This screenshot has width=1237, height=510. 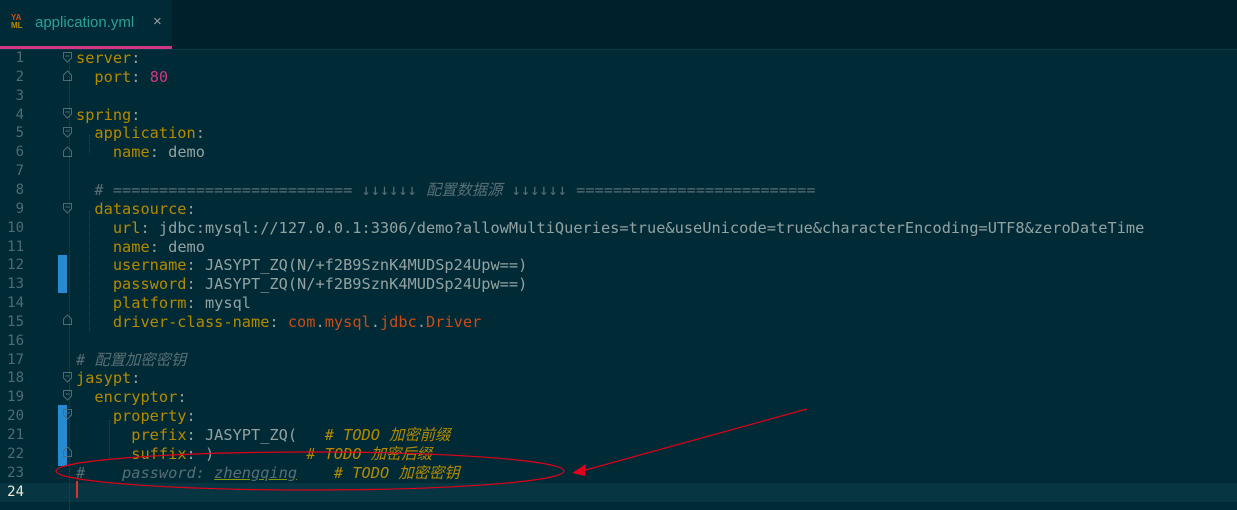 I want to click on annotation-arrowhead, so click(x=579, y=470).